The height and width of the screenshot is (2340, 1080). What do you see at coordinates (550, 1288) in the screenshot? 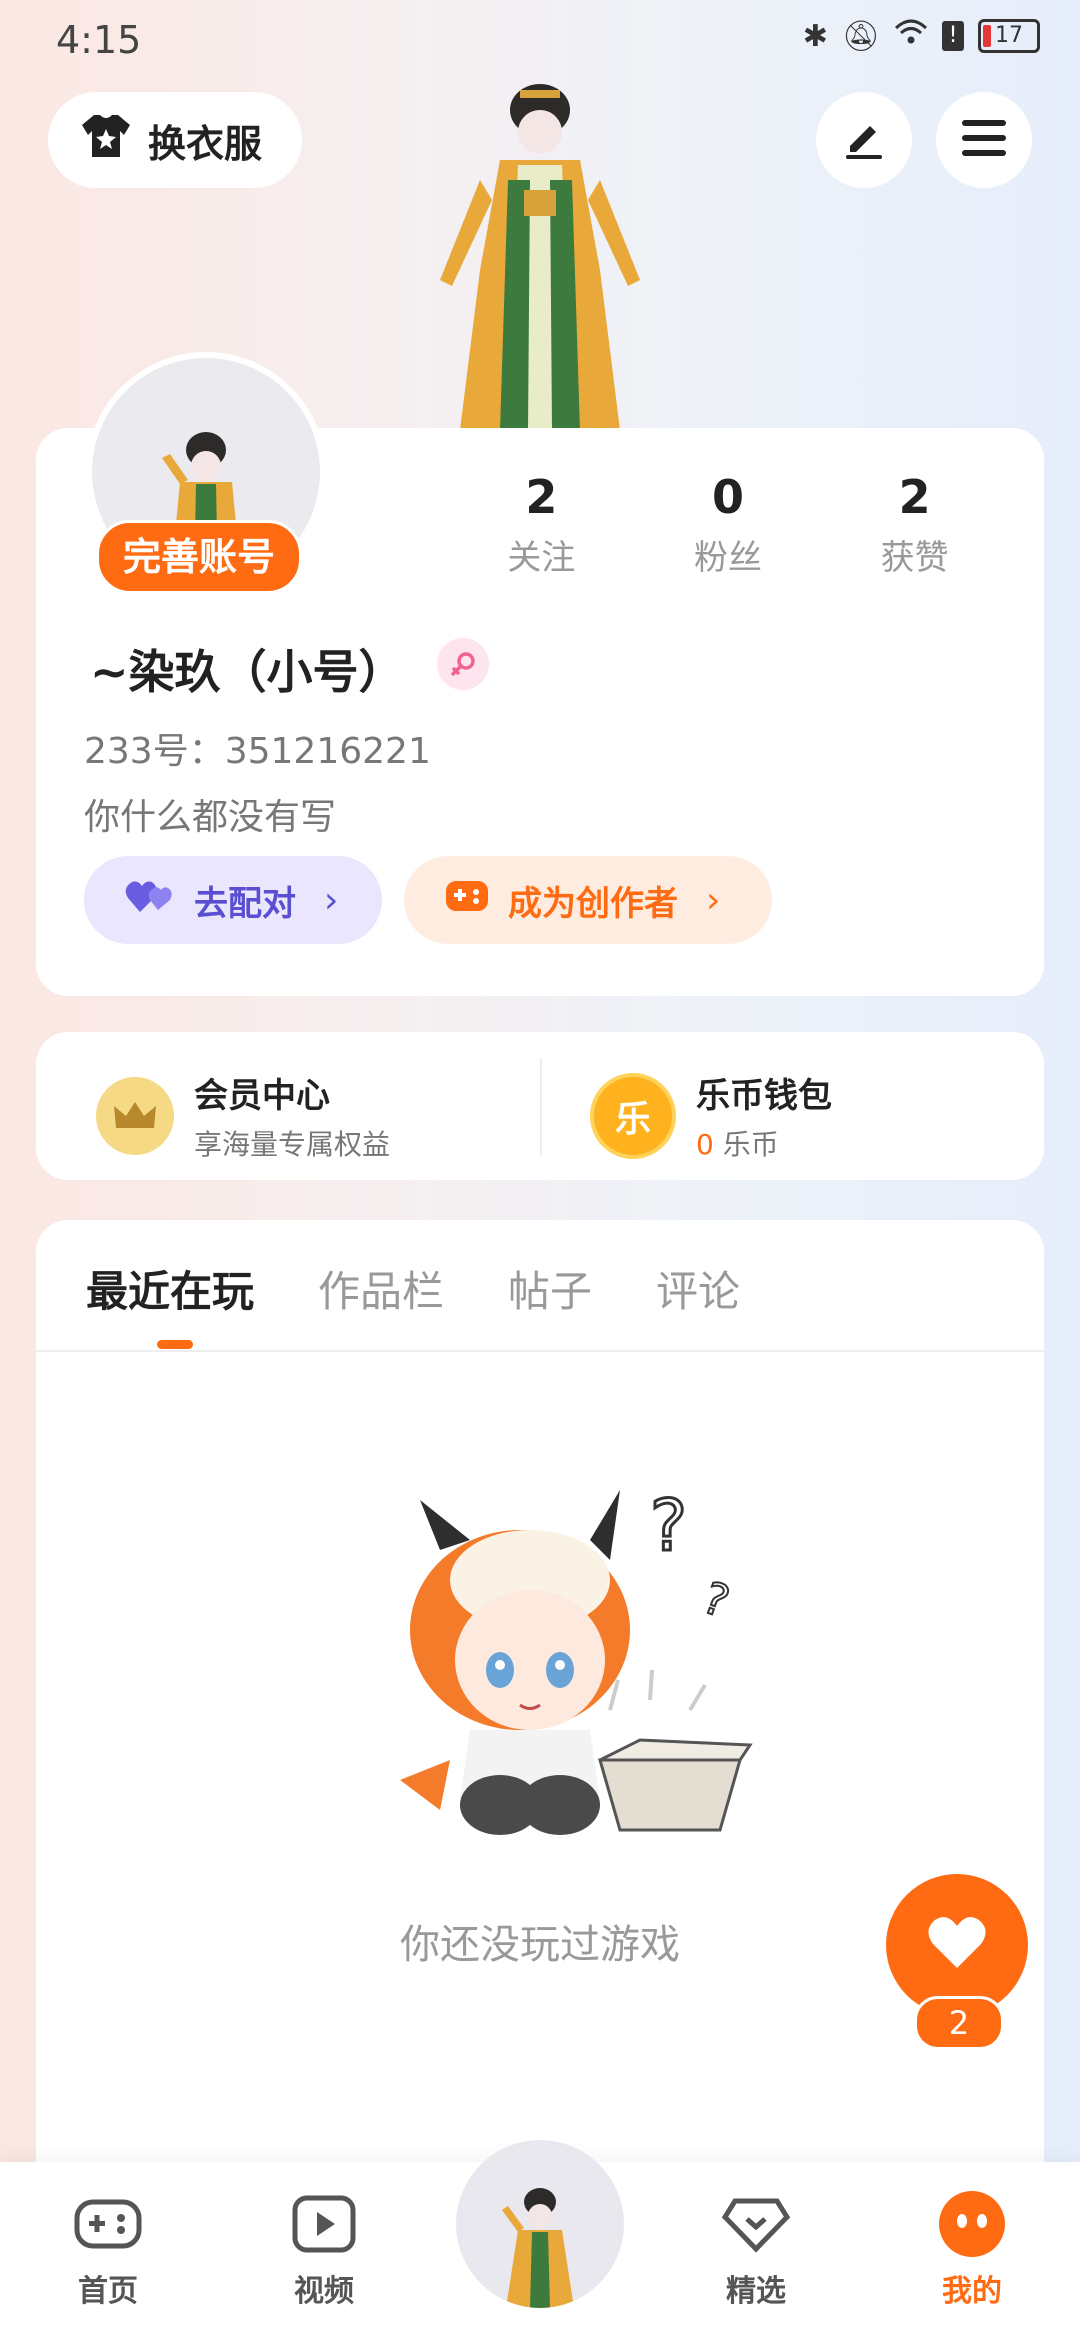
I see `tab-posts: 帖子` at bounding box center [550, 1288].